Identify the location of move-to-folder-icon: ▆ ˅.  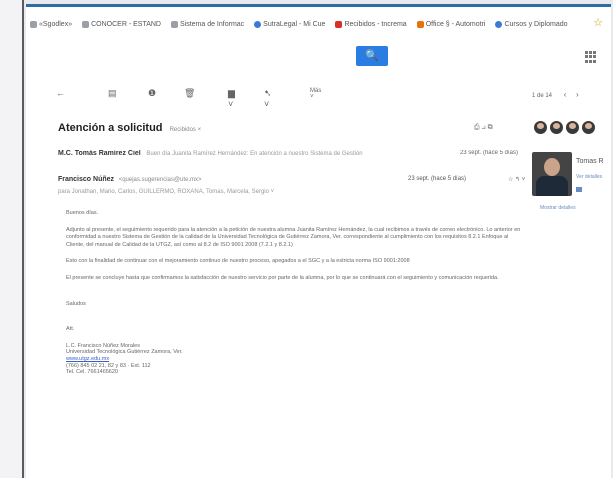
(231, 98).